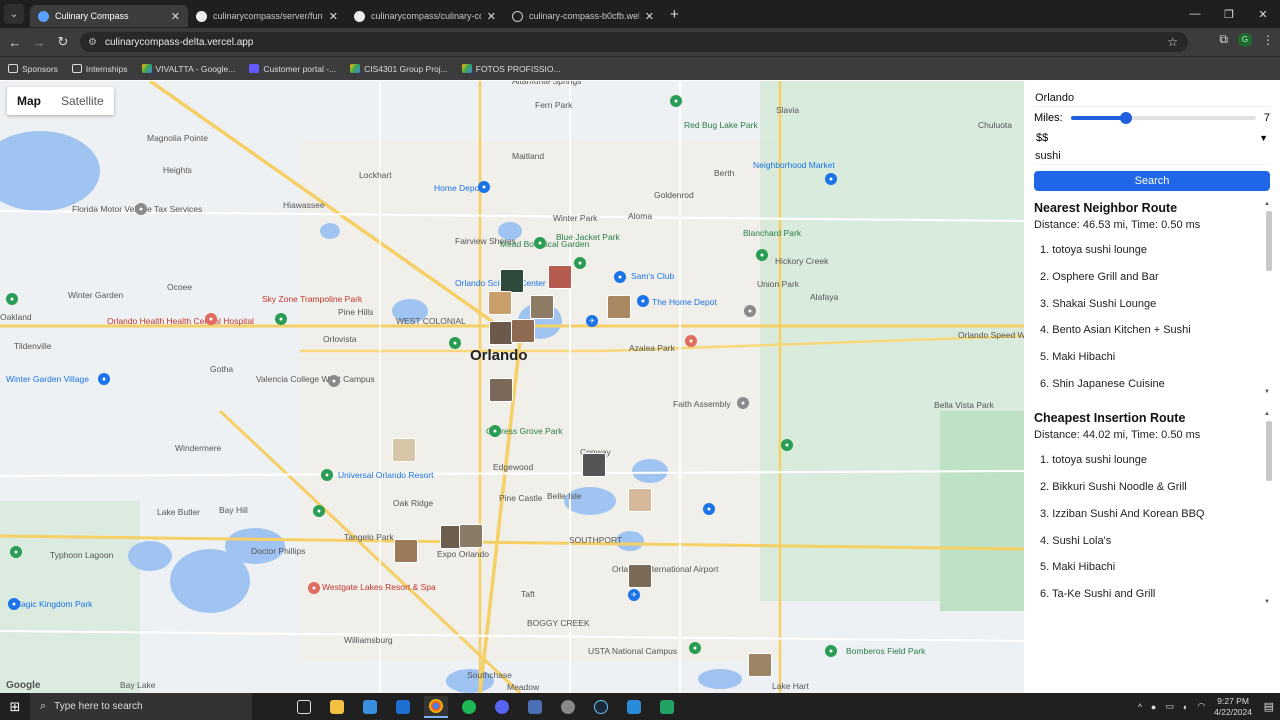  Describe the element at coordinates (1152, 138) in the screenshot. I see `price-select: $$ ▼` at that location.